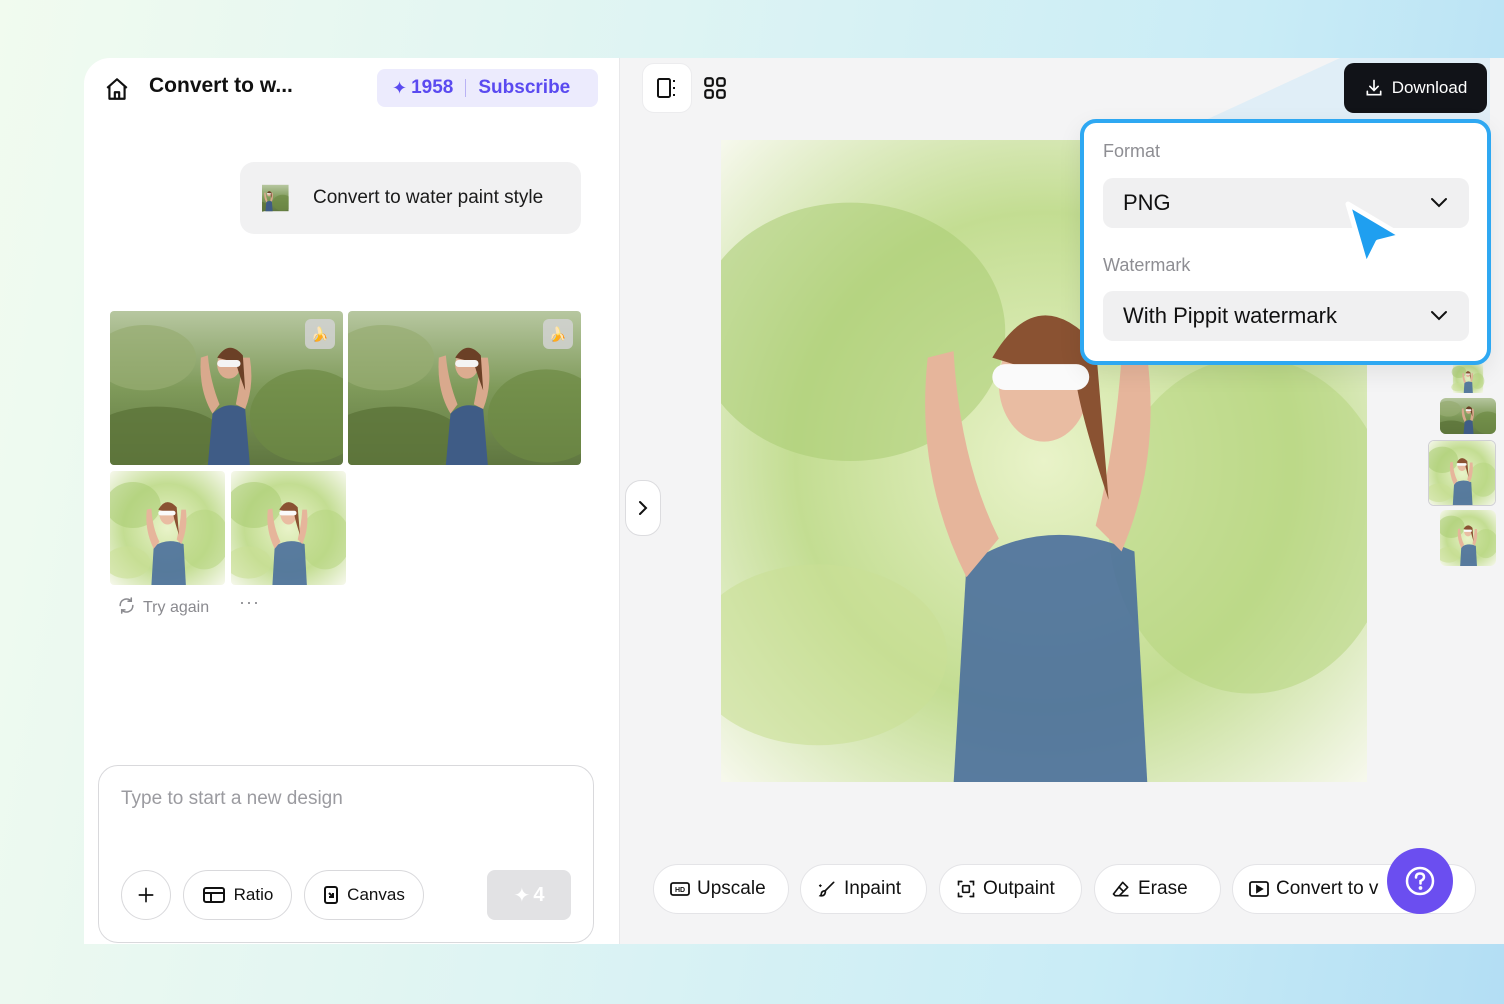  I want to click on prompt-reference-image, so click(282, 198).